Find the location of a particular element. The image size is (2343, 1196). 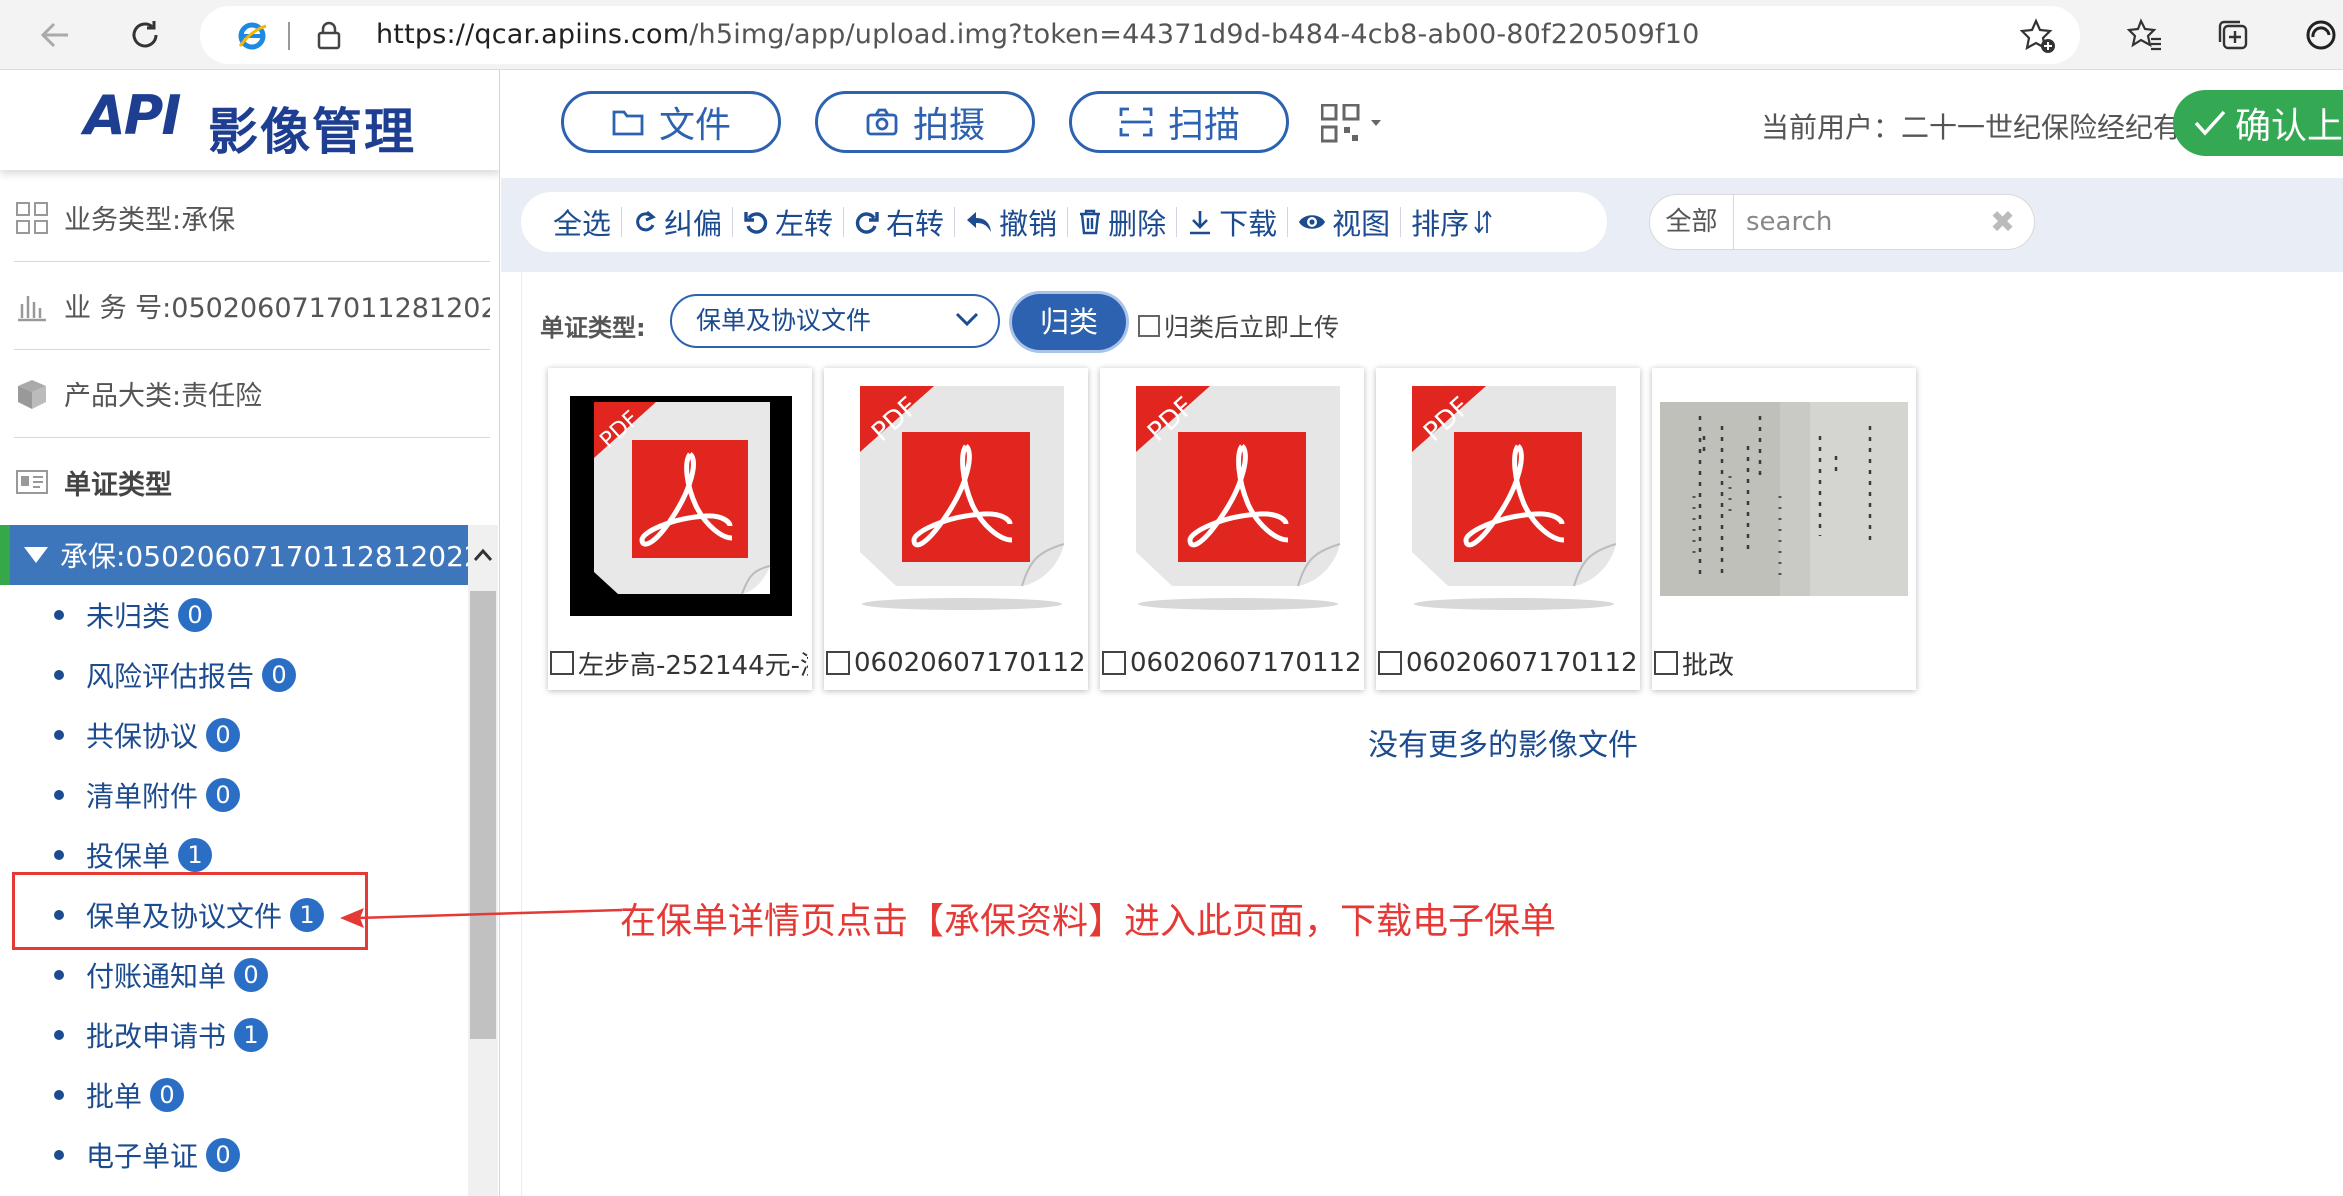

shoot-button: 拍摄 is located at coordinates (925, 122).